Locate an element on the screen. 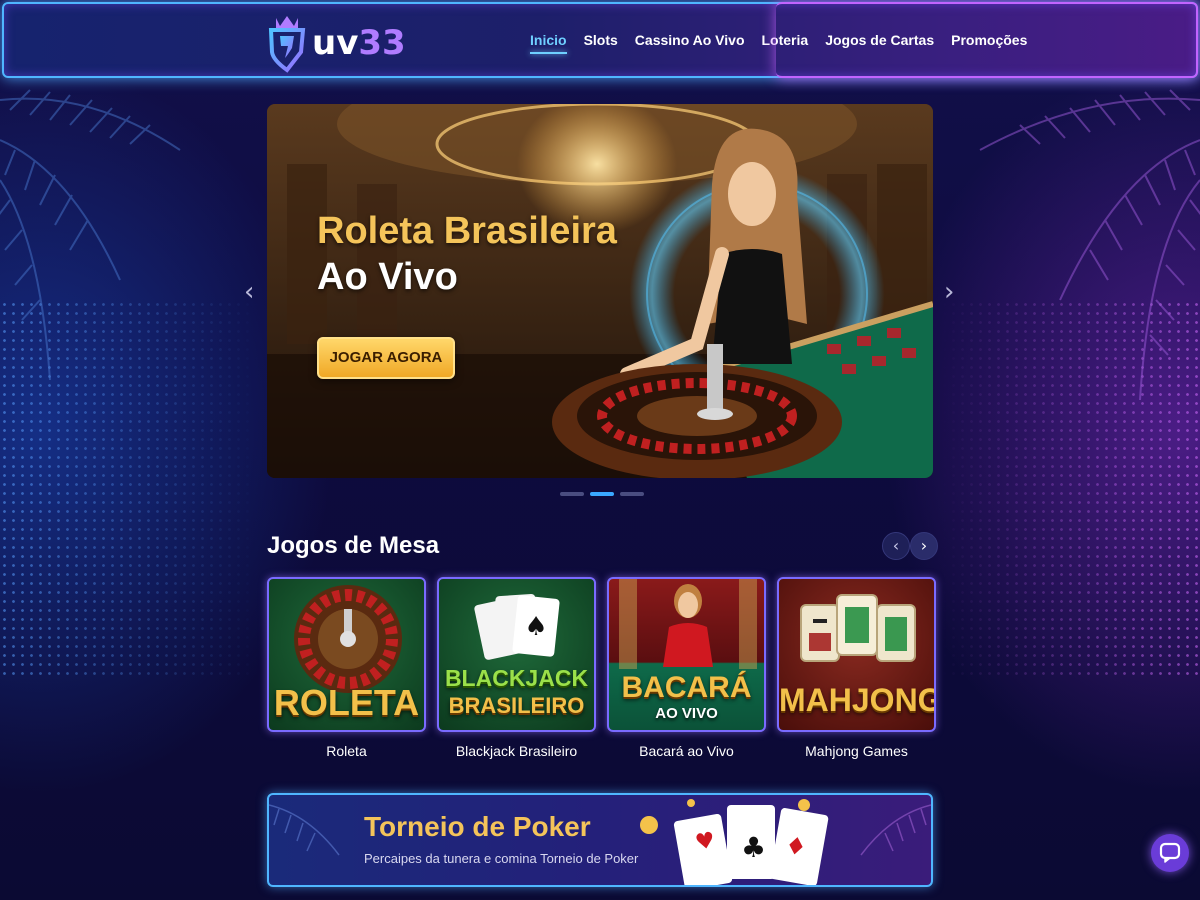 The width and height of the screenshot is (1200, 900). play-now-button: JOGAR AGORA is located at coordinates (386, 358).